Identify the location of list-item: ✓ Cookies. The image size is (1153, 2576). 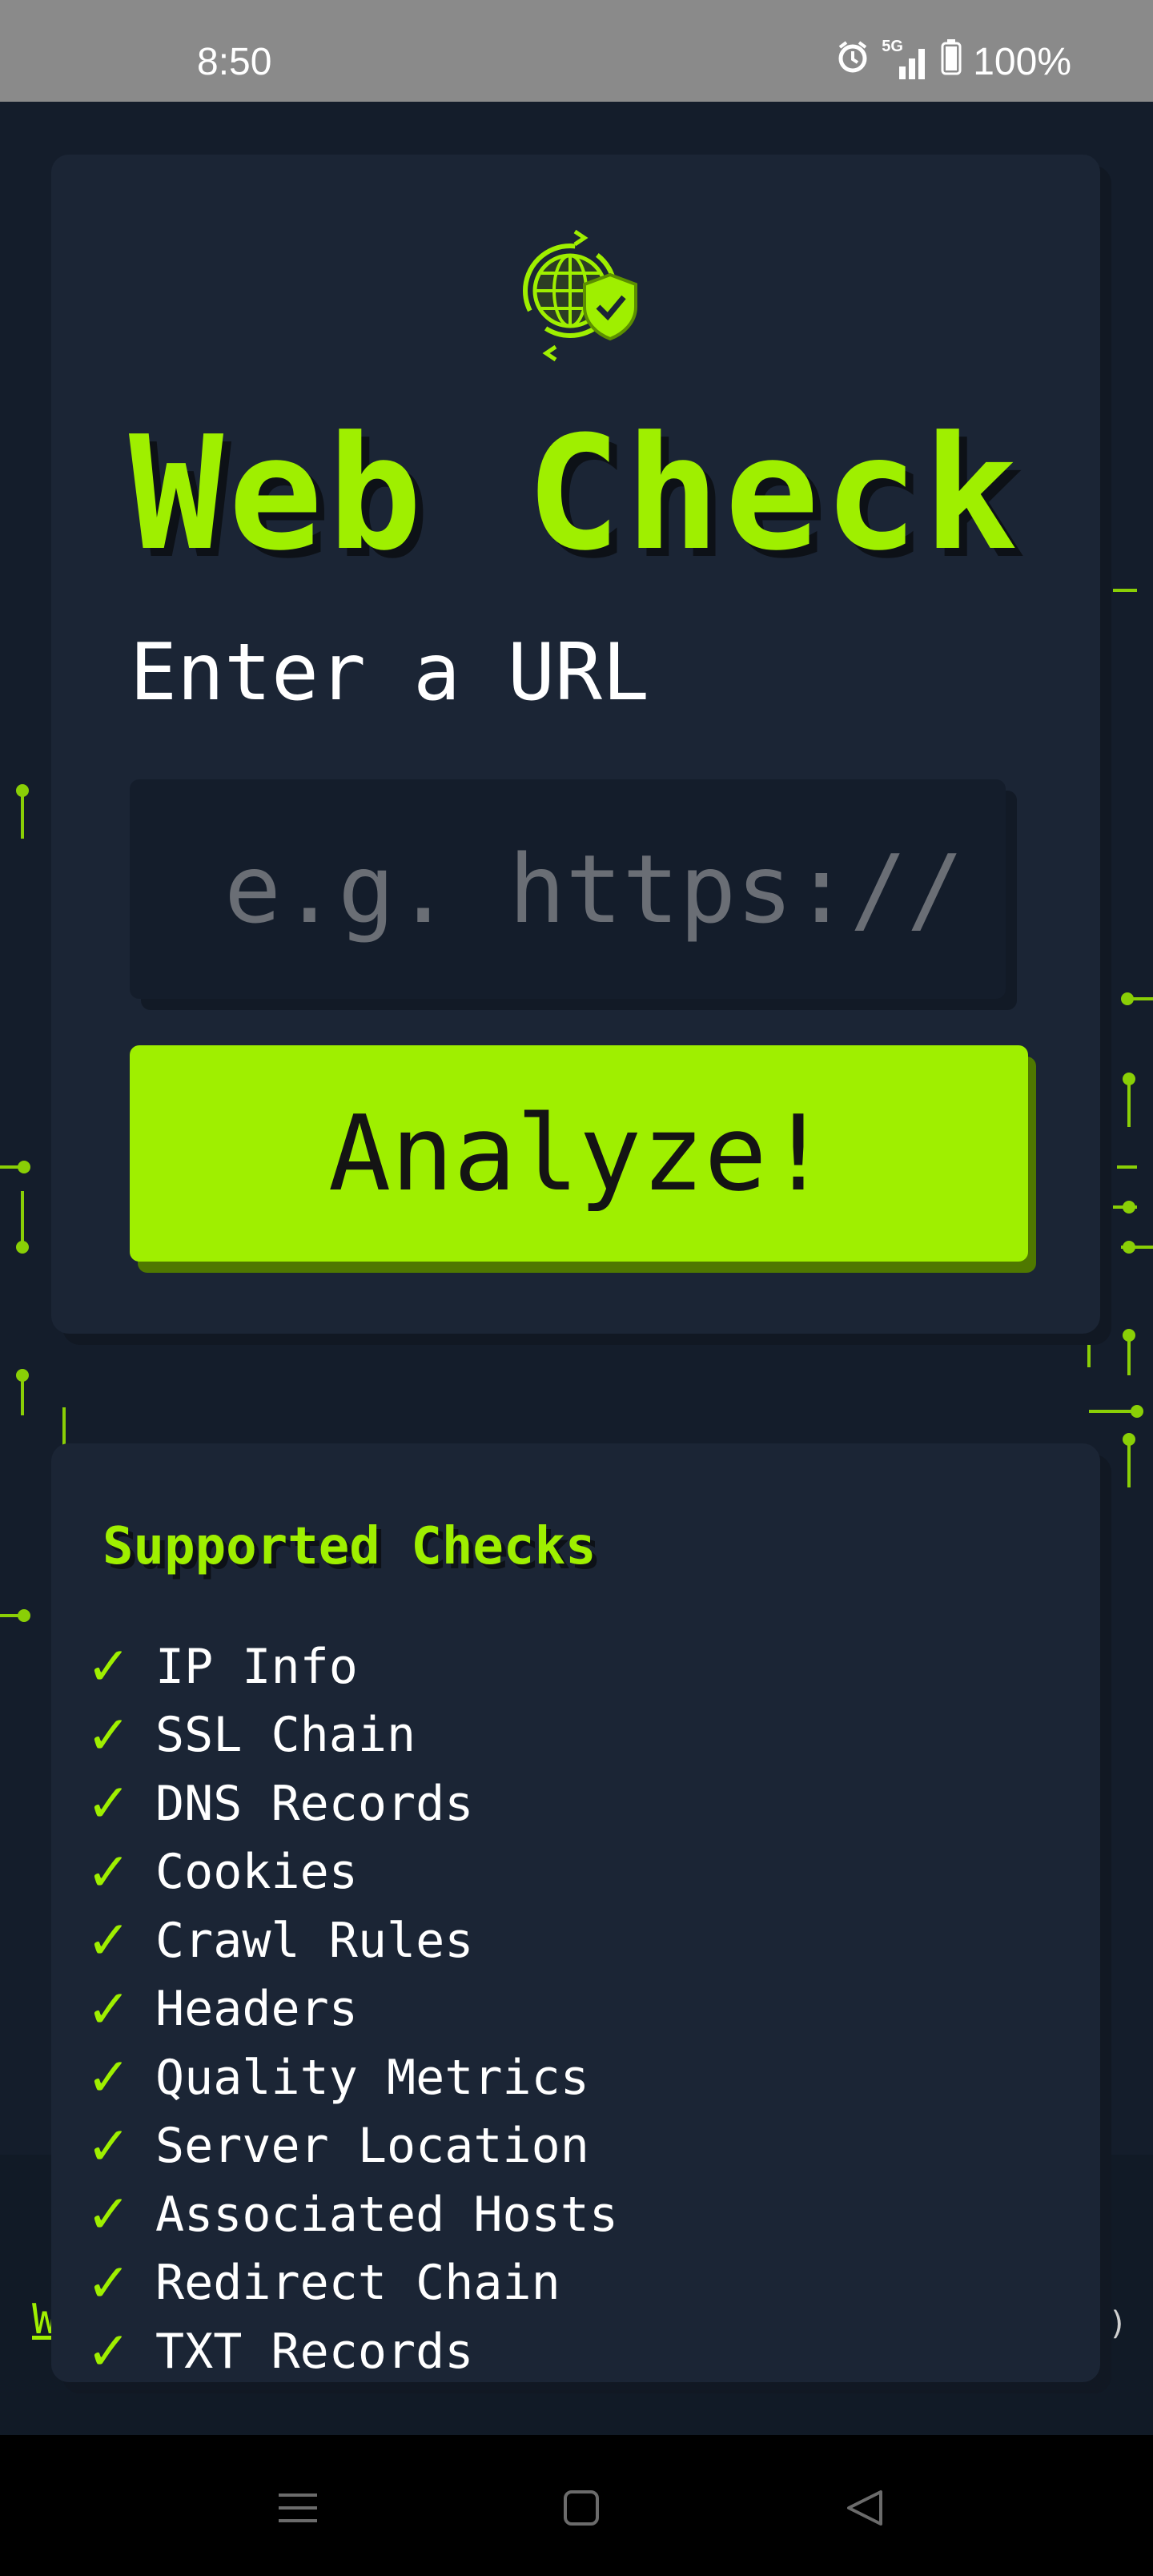
(352, 1873).